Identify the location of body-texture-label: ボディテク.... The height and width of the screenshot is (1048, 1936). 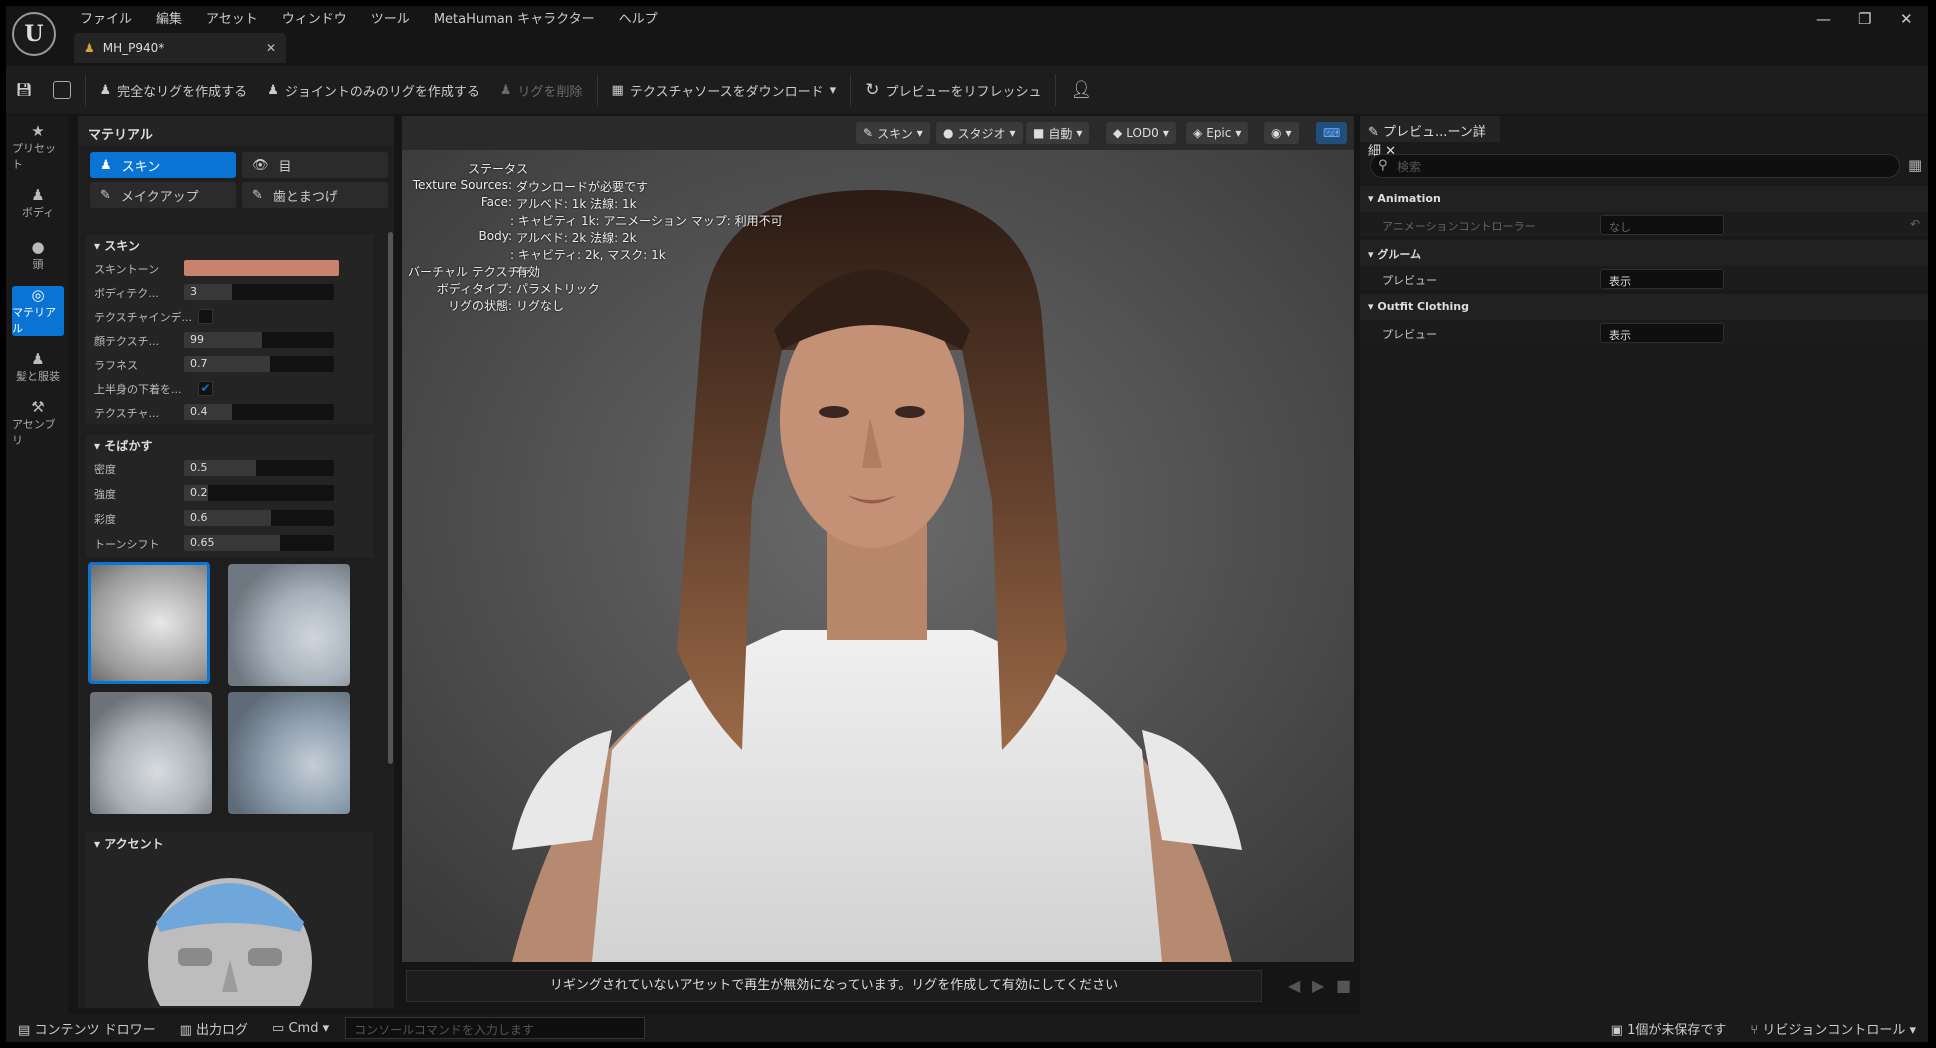
(126, 293).